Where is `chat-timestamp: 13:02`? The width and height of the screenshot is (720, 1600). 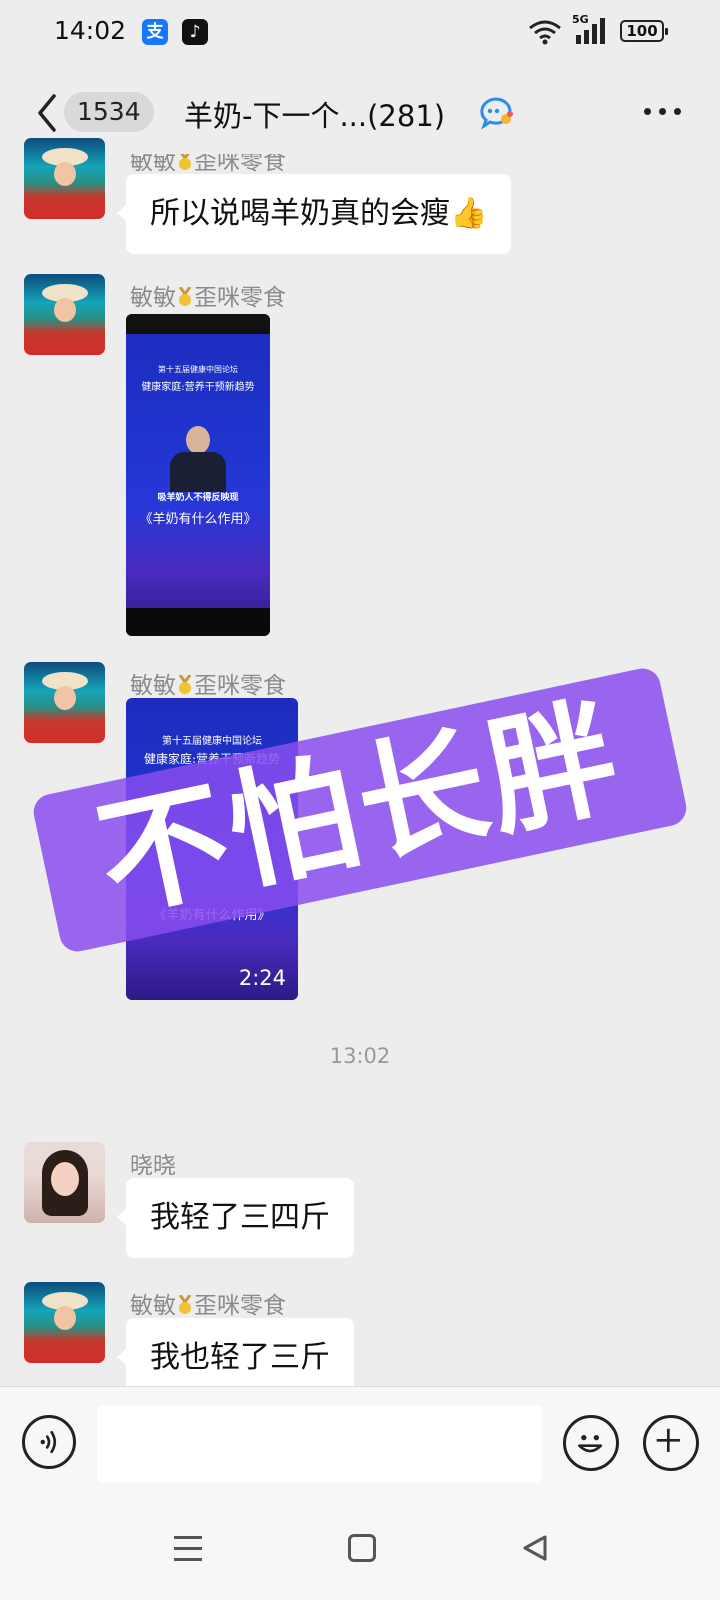 chat-timestamp: 13:02 is located at coordinates (360, 1056).